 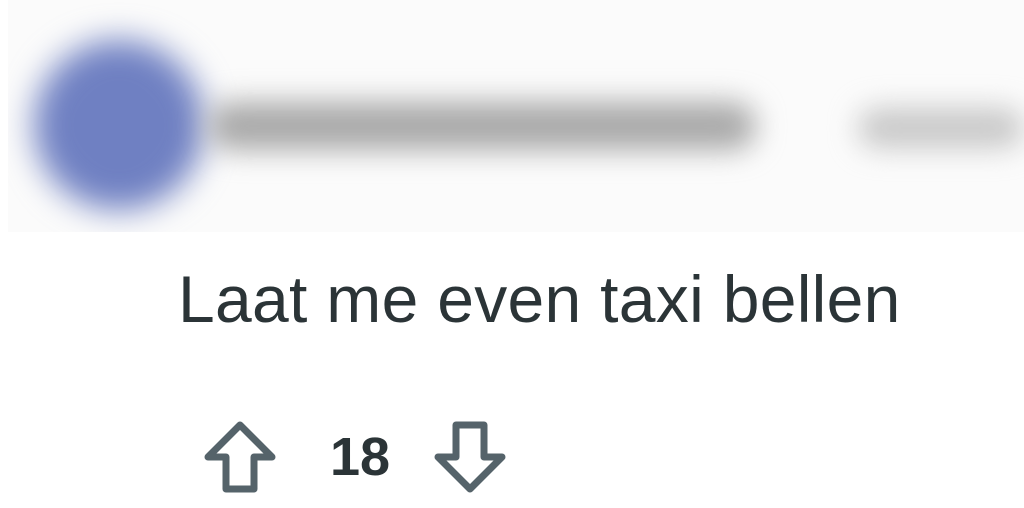 What do you see at coordinates (360, 457) in the screenshot?
I see `vote-count: 18` at bounding box center [360, 457].